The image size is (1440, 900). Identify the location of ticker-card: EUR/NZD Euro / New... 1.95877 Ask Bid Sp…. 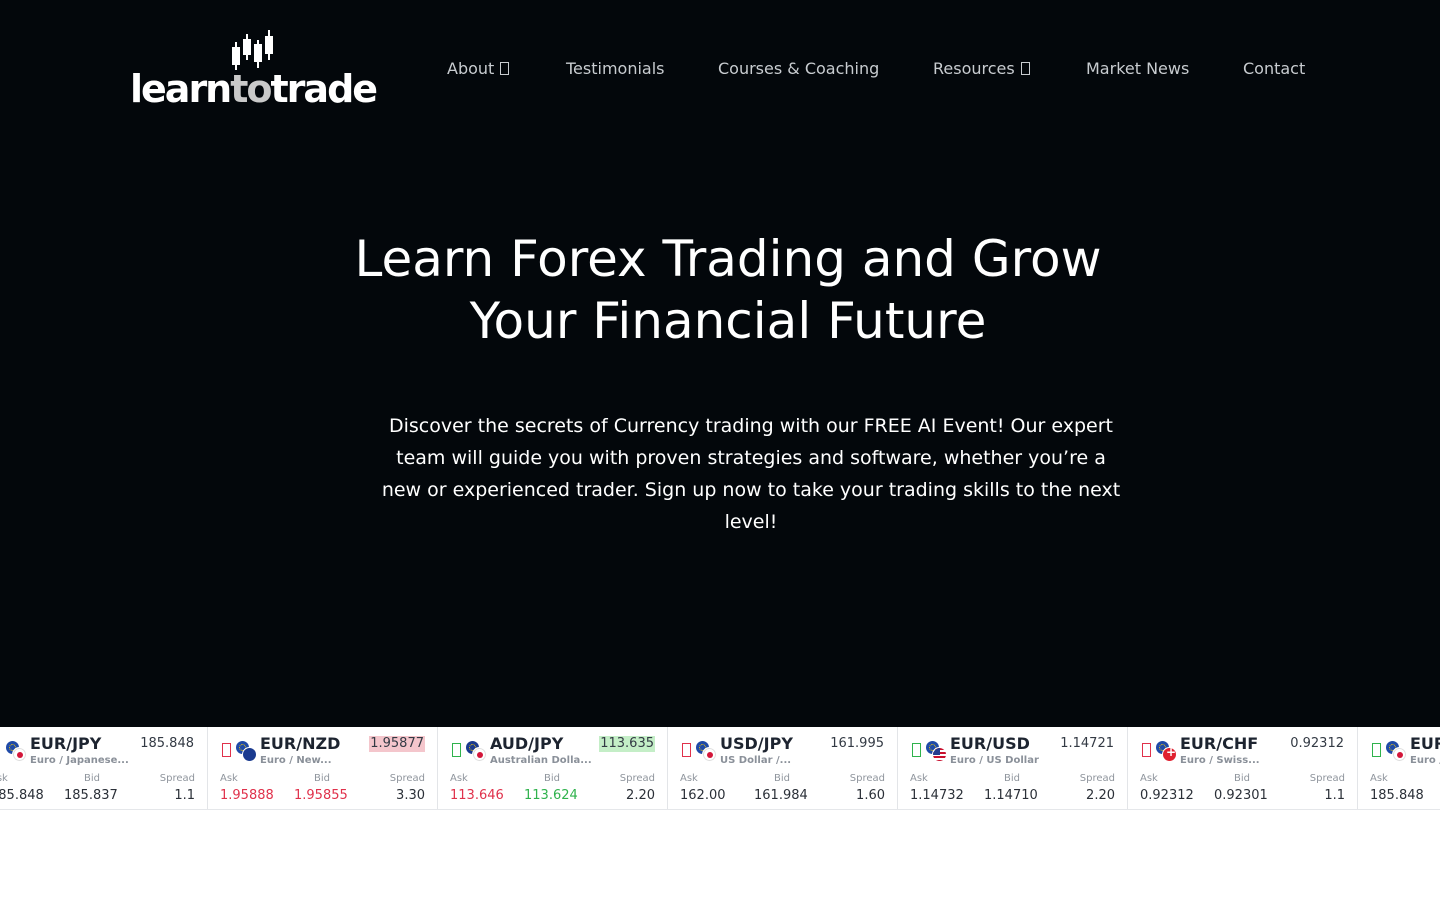
(323, 768).